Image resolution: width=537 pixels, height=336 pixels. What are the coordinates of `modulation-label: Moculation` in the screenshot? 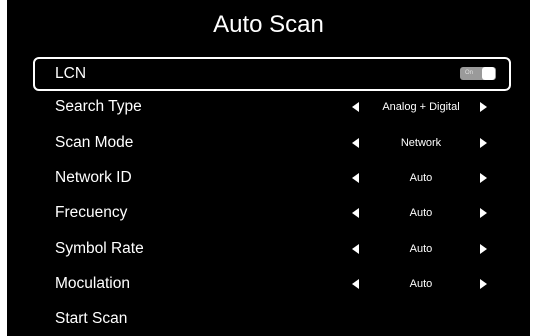 It's located at (92, 283).